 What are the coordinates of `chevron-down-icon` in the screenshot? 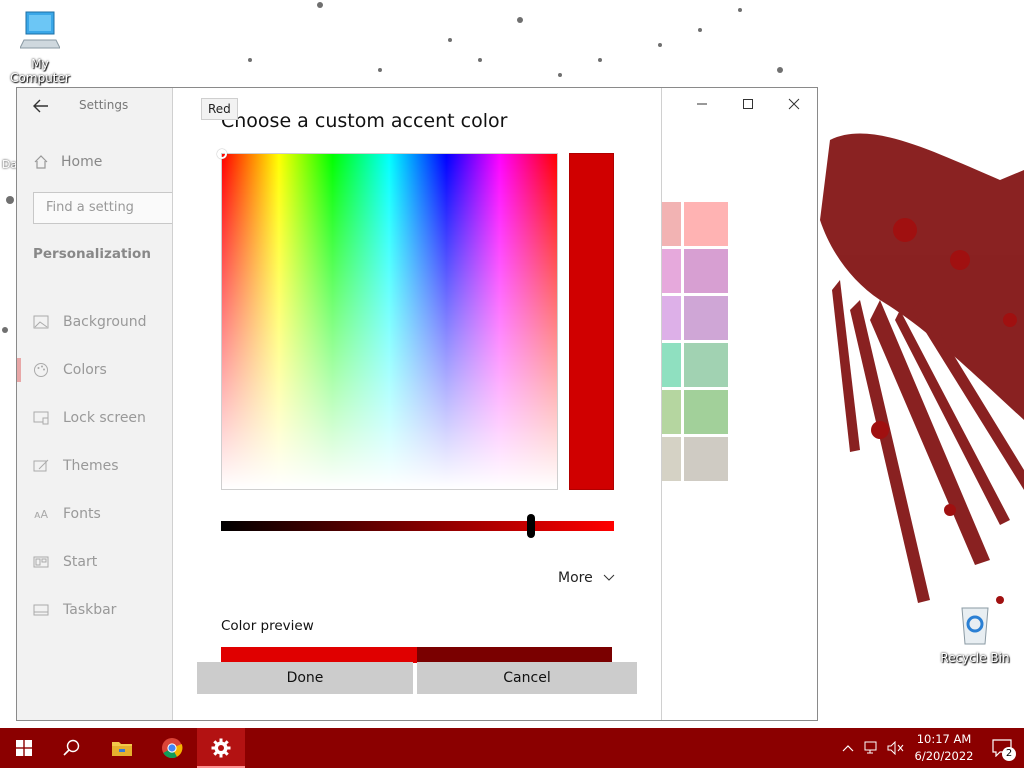 It's located at (609, 577).